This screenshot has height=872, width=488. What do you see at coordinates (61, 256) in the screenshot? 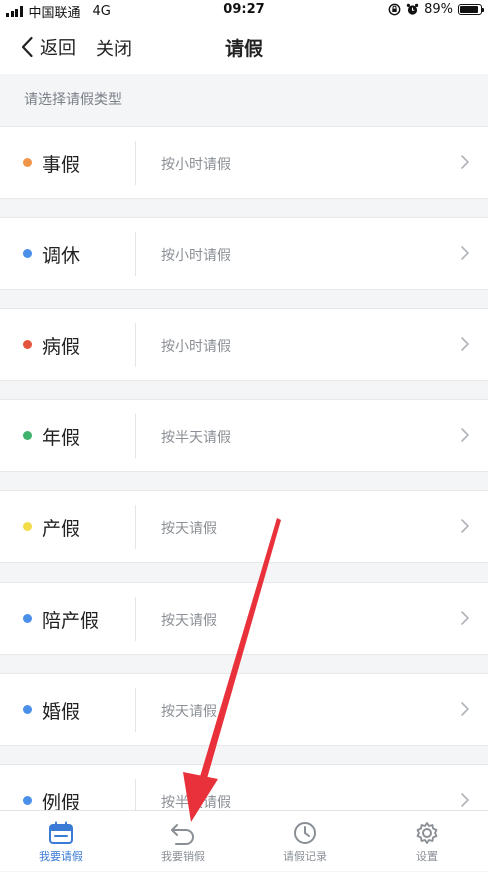
I see `leave-type-name: 调休` at bounding box center [61, 256].